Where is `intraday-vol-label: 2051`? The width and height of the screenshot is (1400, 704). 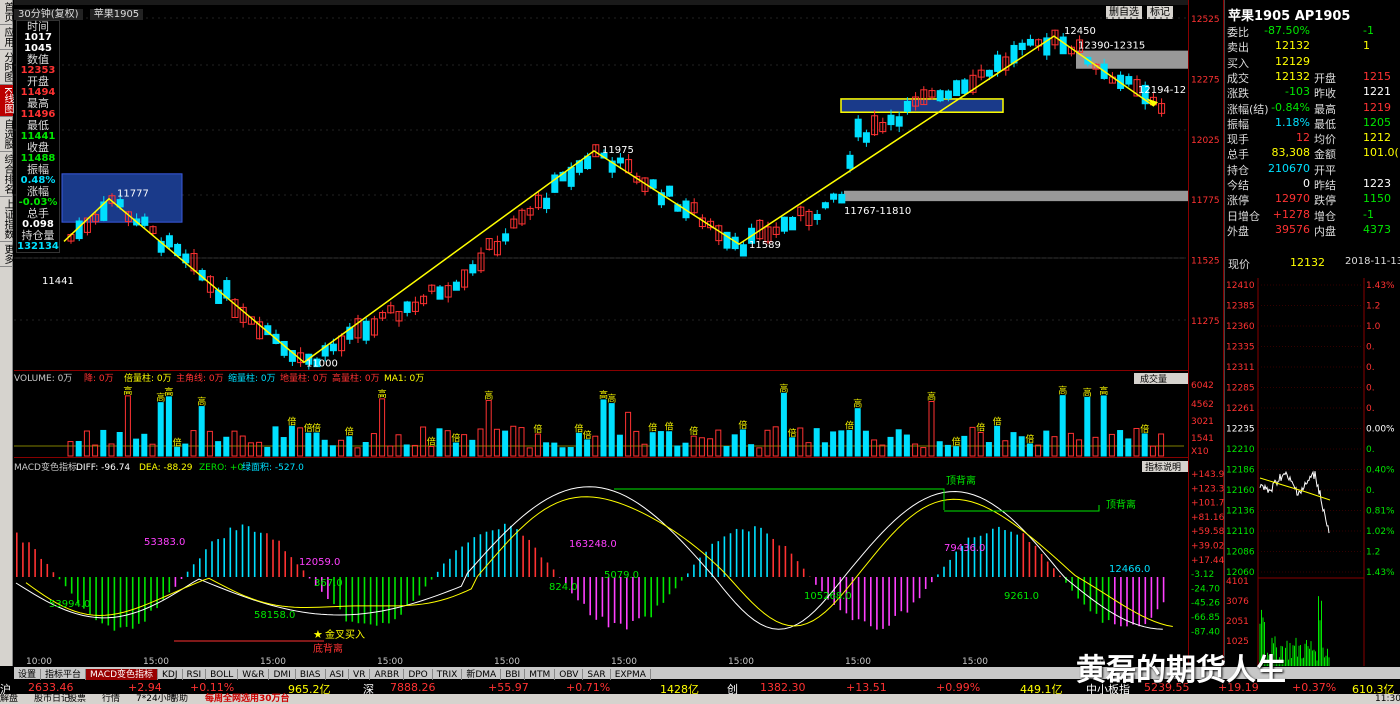
intraday-vol-label: 2051 is located at coordinates (1237, 622).